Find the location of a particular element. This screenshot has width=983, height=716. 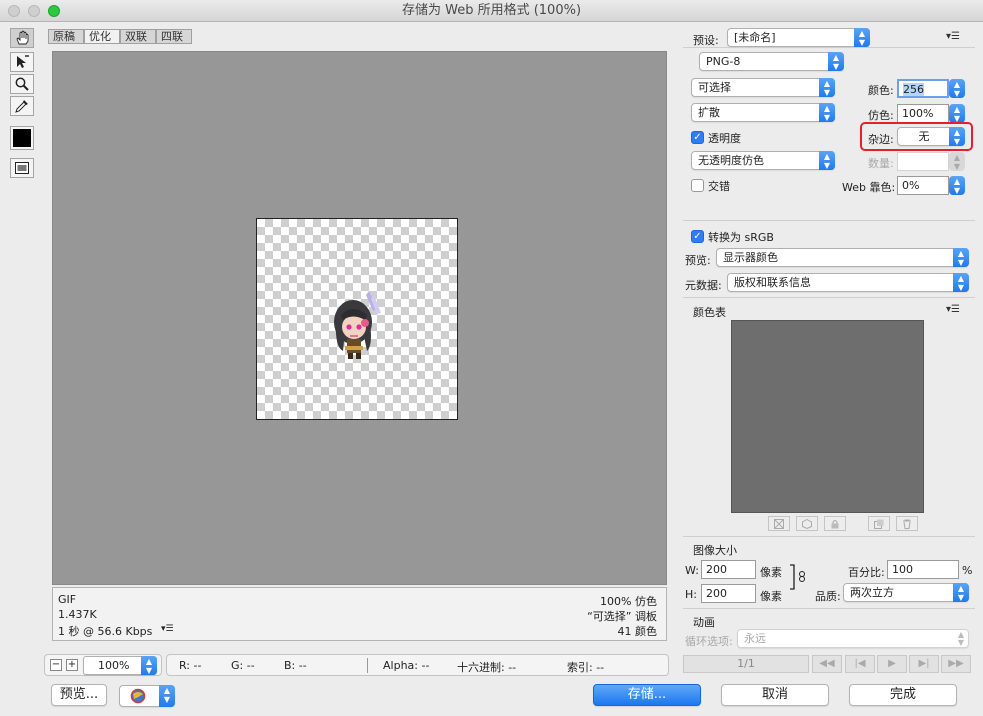

matte-select: 无 ▲ ▼ is located at coordinates (931, 136).